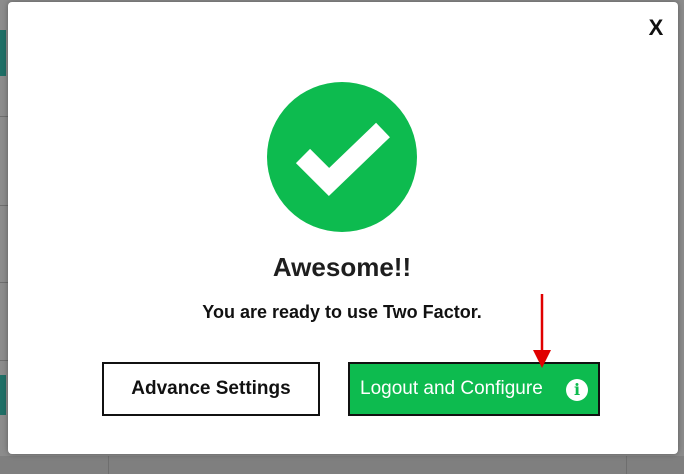 The image size is (684, 474). Describe the element at coordinates (342, 267) in the screenshot. I see `modal-title: Awesome!!` at that location.